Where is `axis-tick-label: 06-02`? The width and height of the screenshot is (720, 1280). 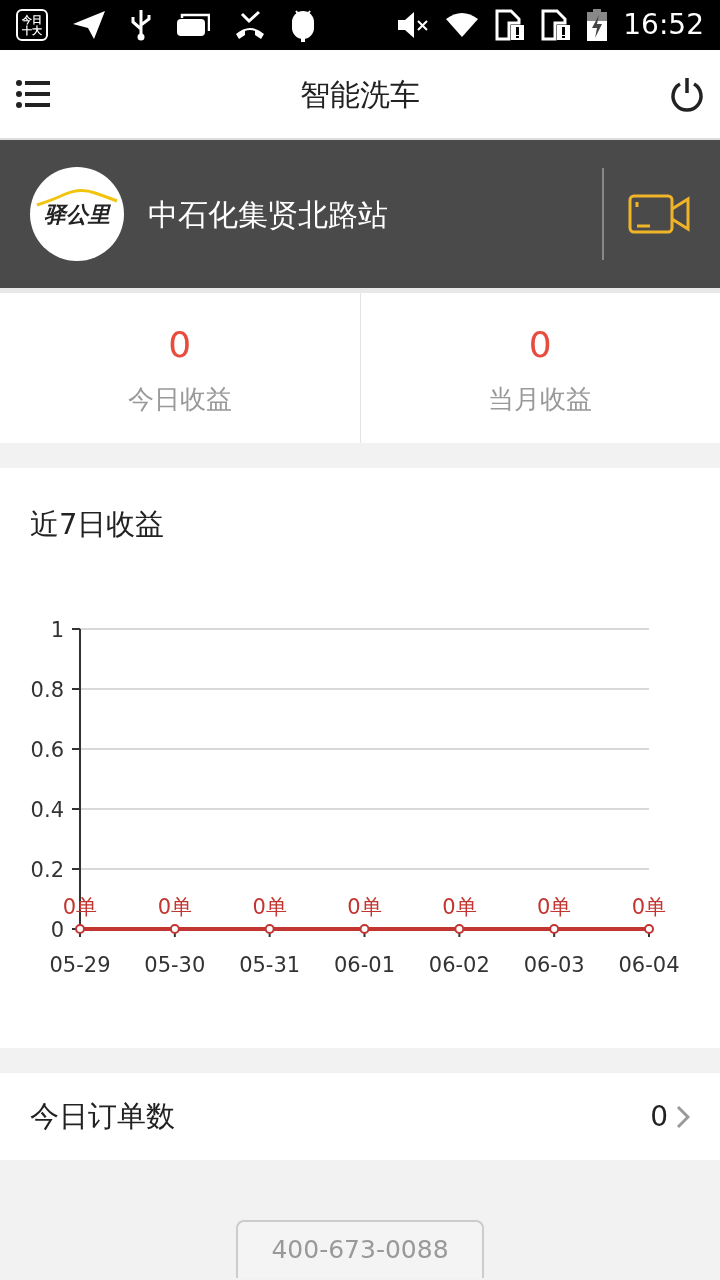 axis-tick-label: 06-02 is located at coordinates (459, 964).